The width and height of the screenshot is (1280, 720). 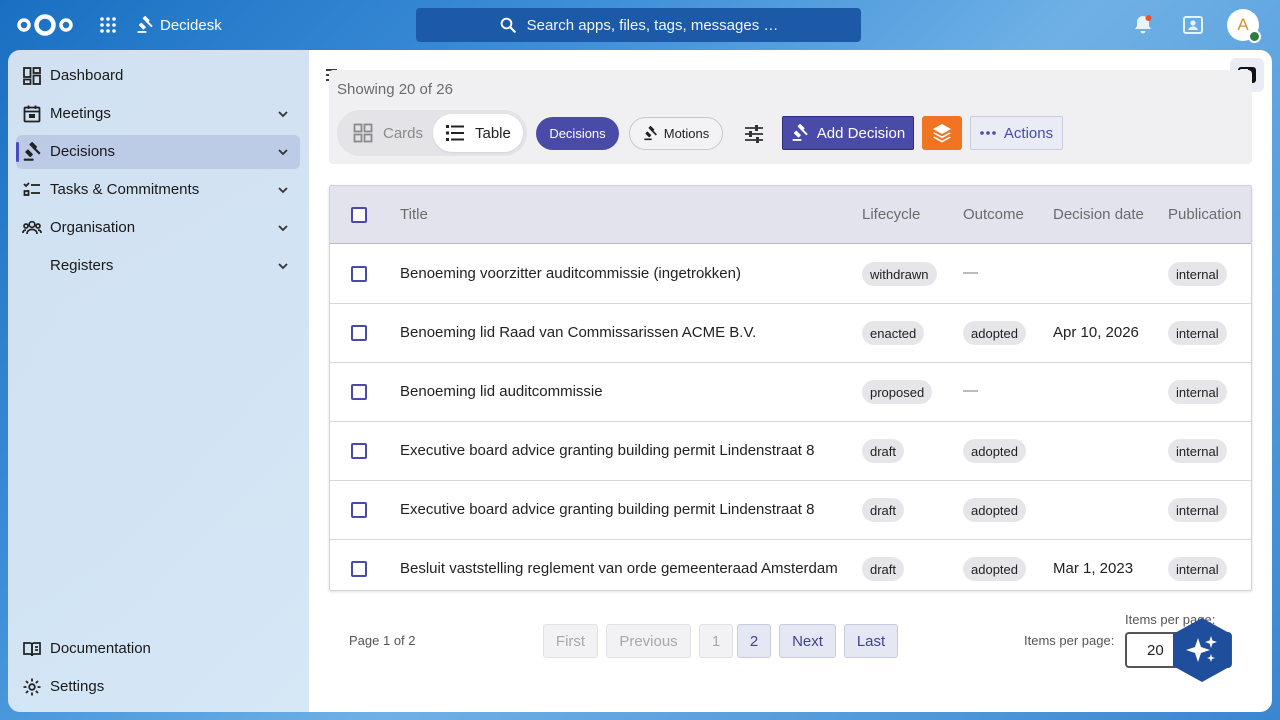 I want to click on filter-motions-chip: Motions, so click(x=676, y=133).